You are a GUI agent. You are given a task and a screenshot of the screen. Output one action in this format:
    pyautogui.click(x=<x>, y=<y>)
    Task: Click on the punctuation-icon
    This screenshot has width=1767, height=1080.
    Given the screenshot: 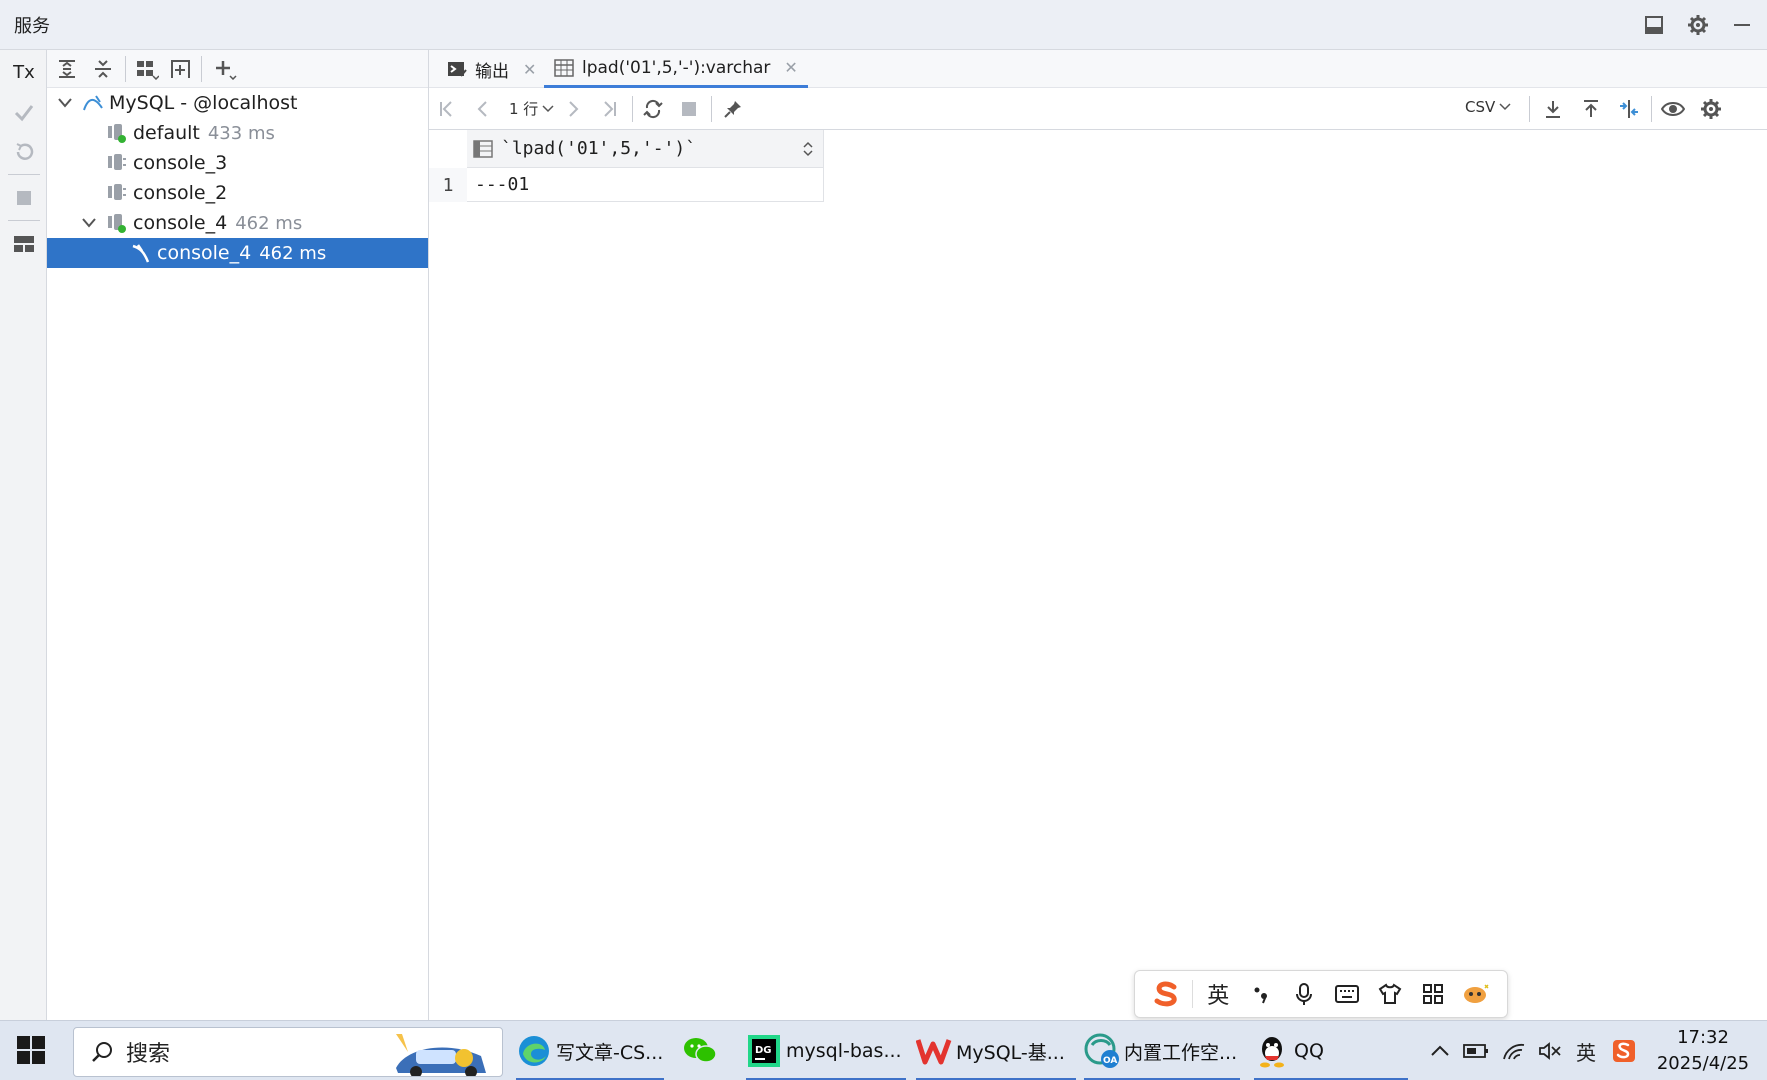 What is the action you would take?
    pyautogui.click(x=1261, y=994)
    